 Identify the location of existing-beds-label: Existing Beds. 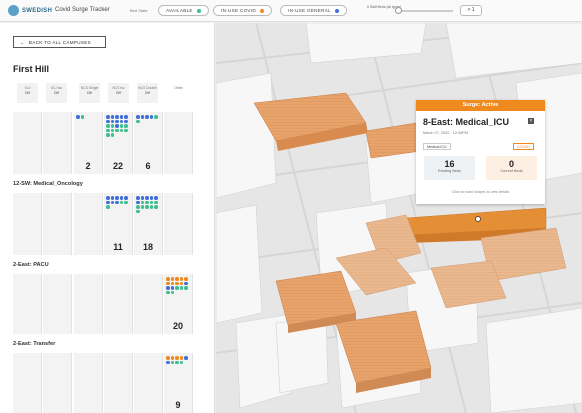
(449, 171).